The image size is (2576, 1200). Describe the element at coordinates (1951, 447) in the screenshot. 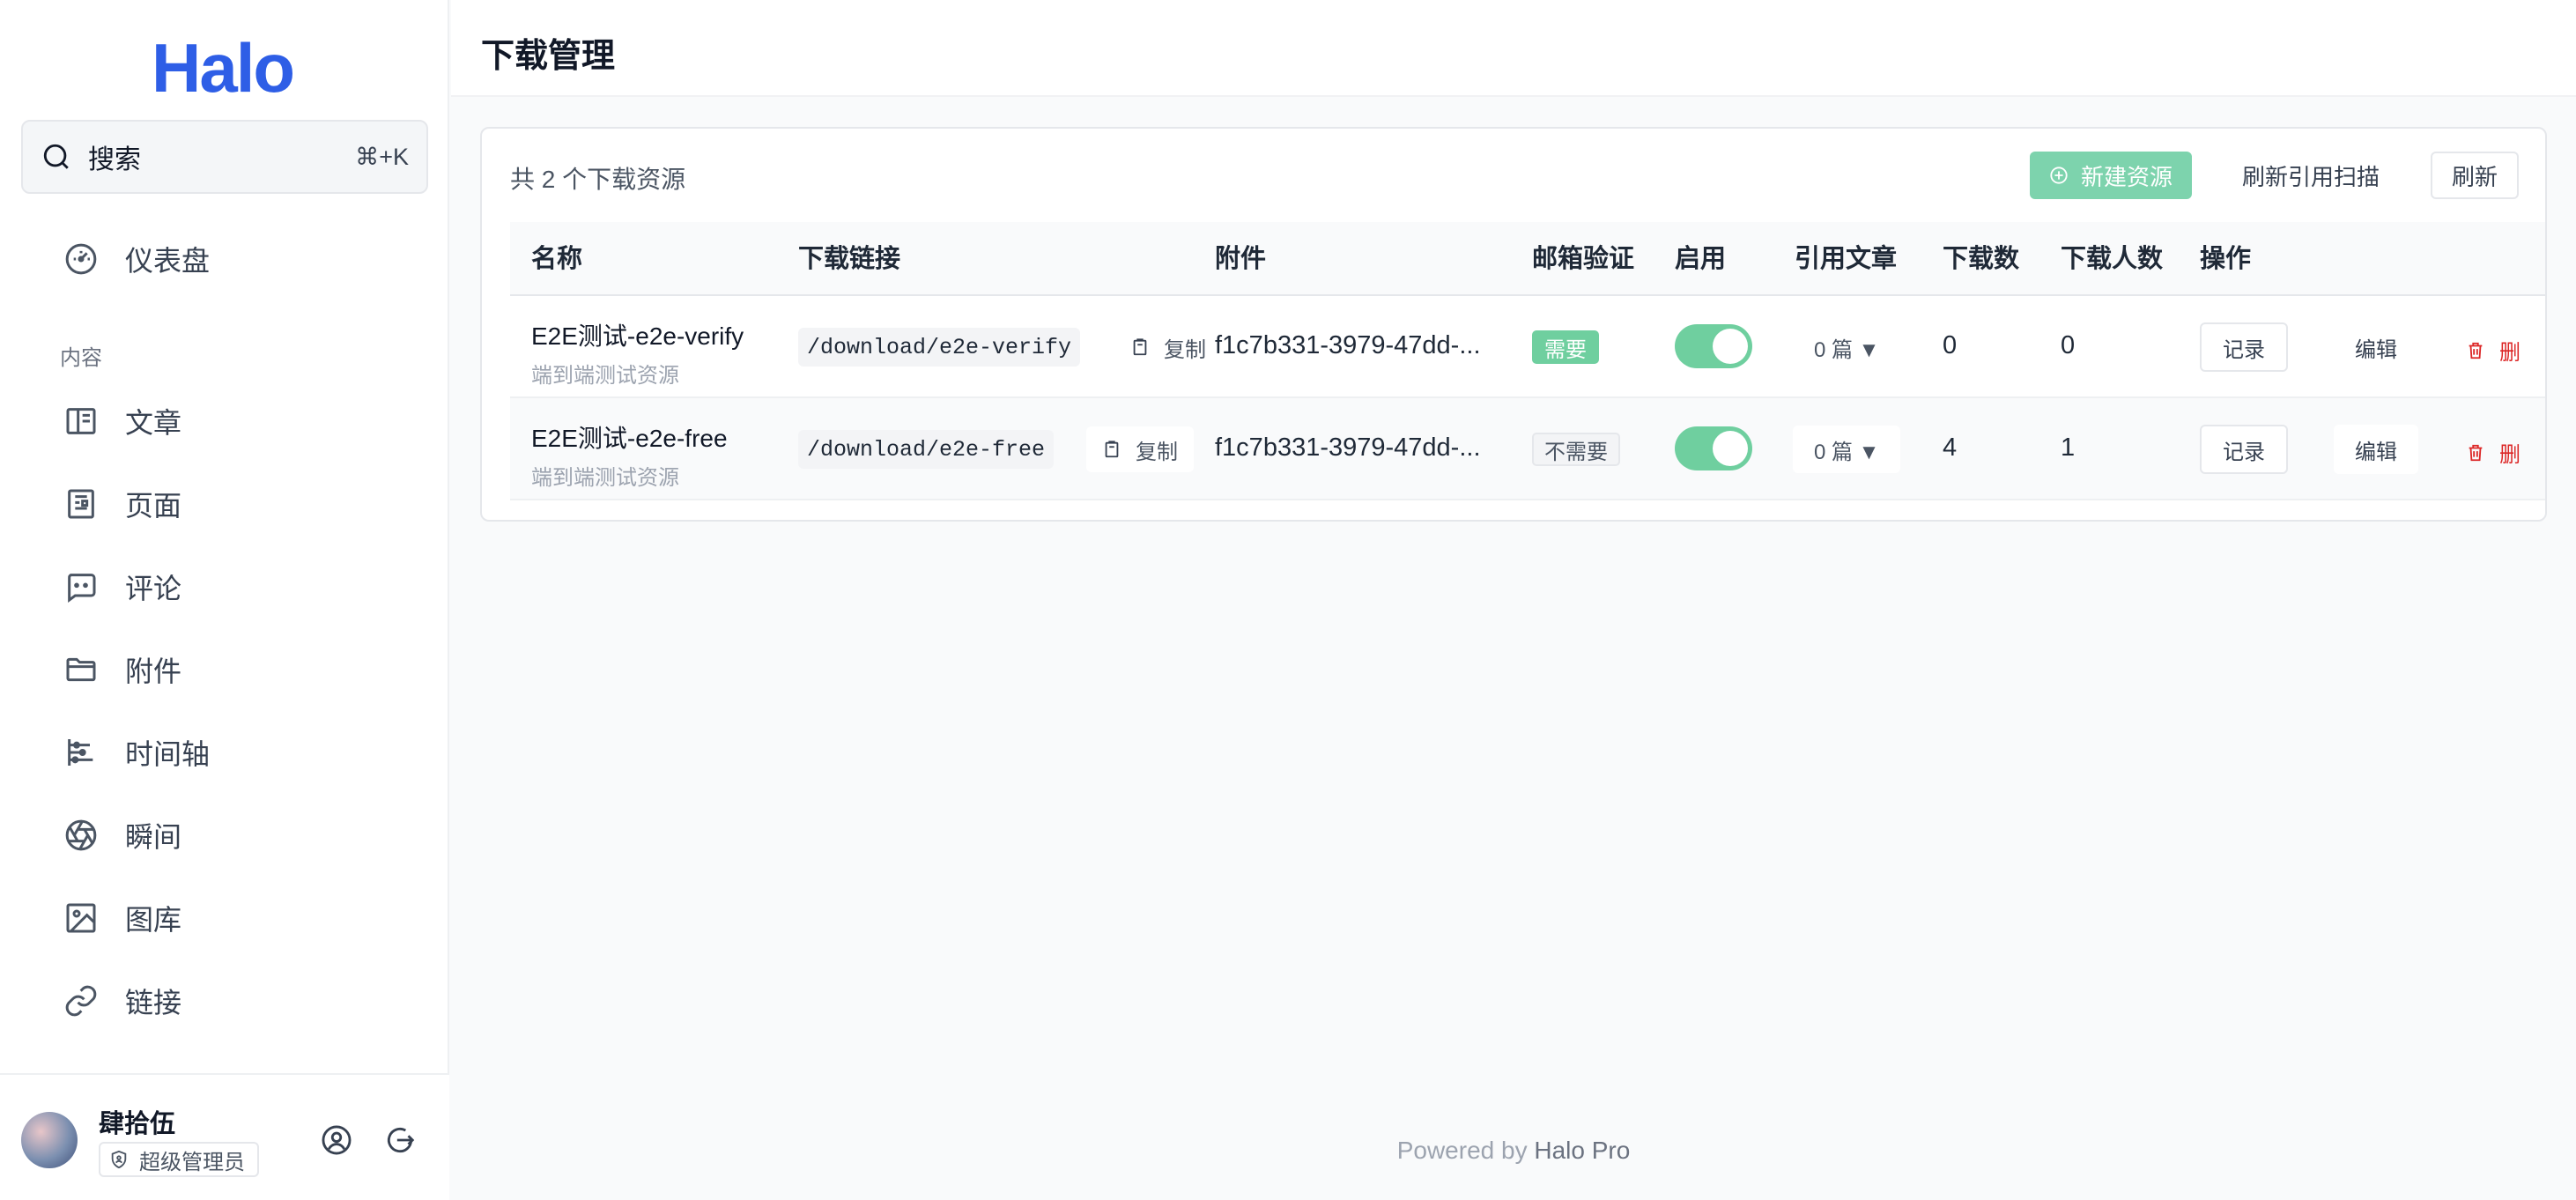

I see `download-count: 4` at that location.